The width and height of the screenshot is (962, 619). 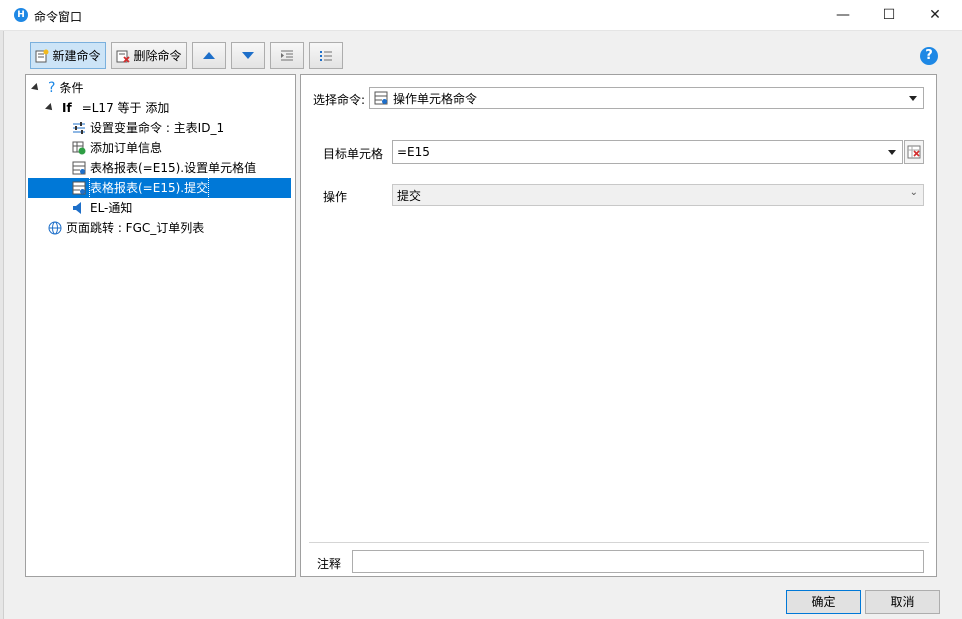 What do you see at coordinates (929, 56) in the screenshot?
I see `help-icon: ?` at bounding box center [929, 56].